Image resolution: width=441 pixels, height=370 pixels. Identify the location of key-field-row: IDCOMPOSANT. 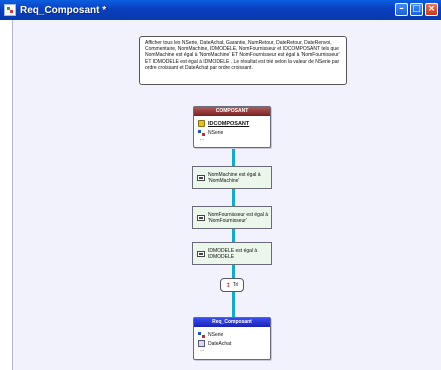
(232, 123).